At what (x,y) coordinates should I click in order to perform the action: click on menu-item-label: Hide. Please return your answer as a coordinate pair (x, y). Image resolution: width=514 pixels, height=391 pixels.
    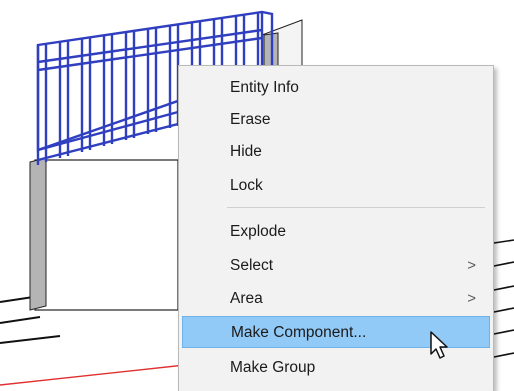
    Looking at the image, I should click on (246, 151).